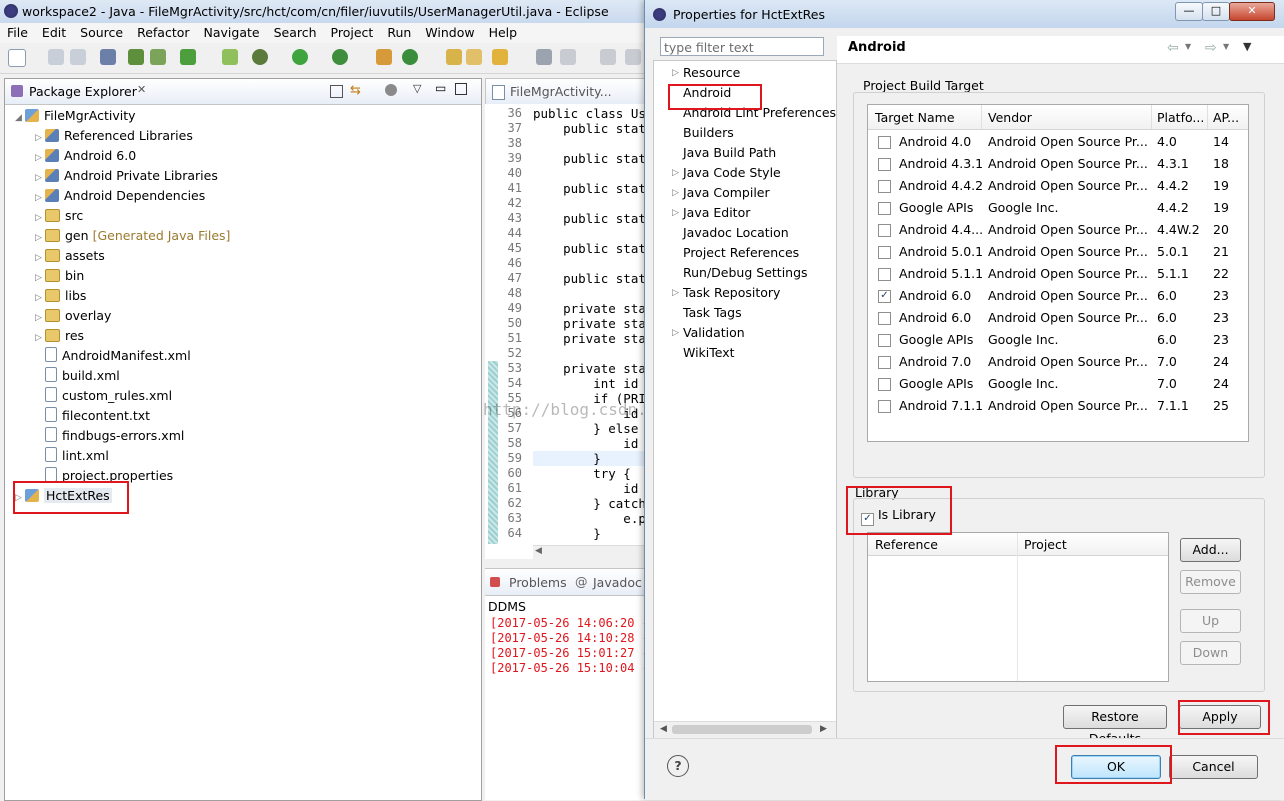 The height and width of the screenshot is (801, 1284). I want to click on reference-table: Reference Project, so click(1018, 607).